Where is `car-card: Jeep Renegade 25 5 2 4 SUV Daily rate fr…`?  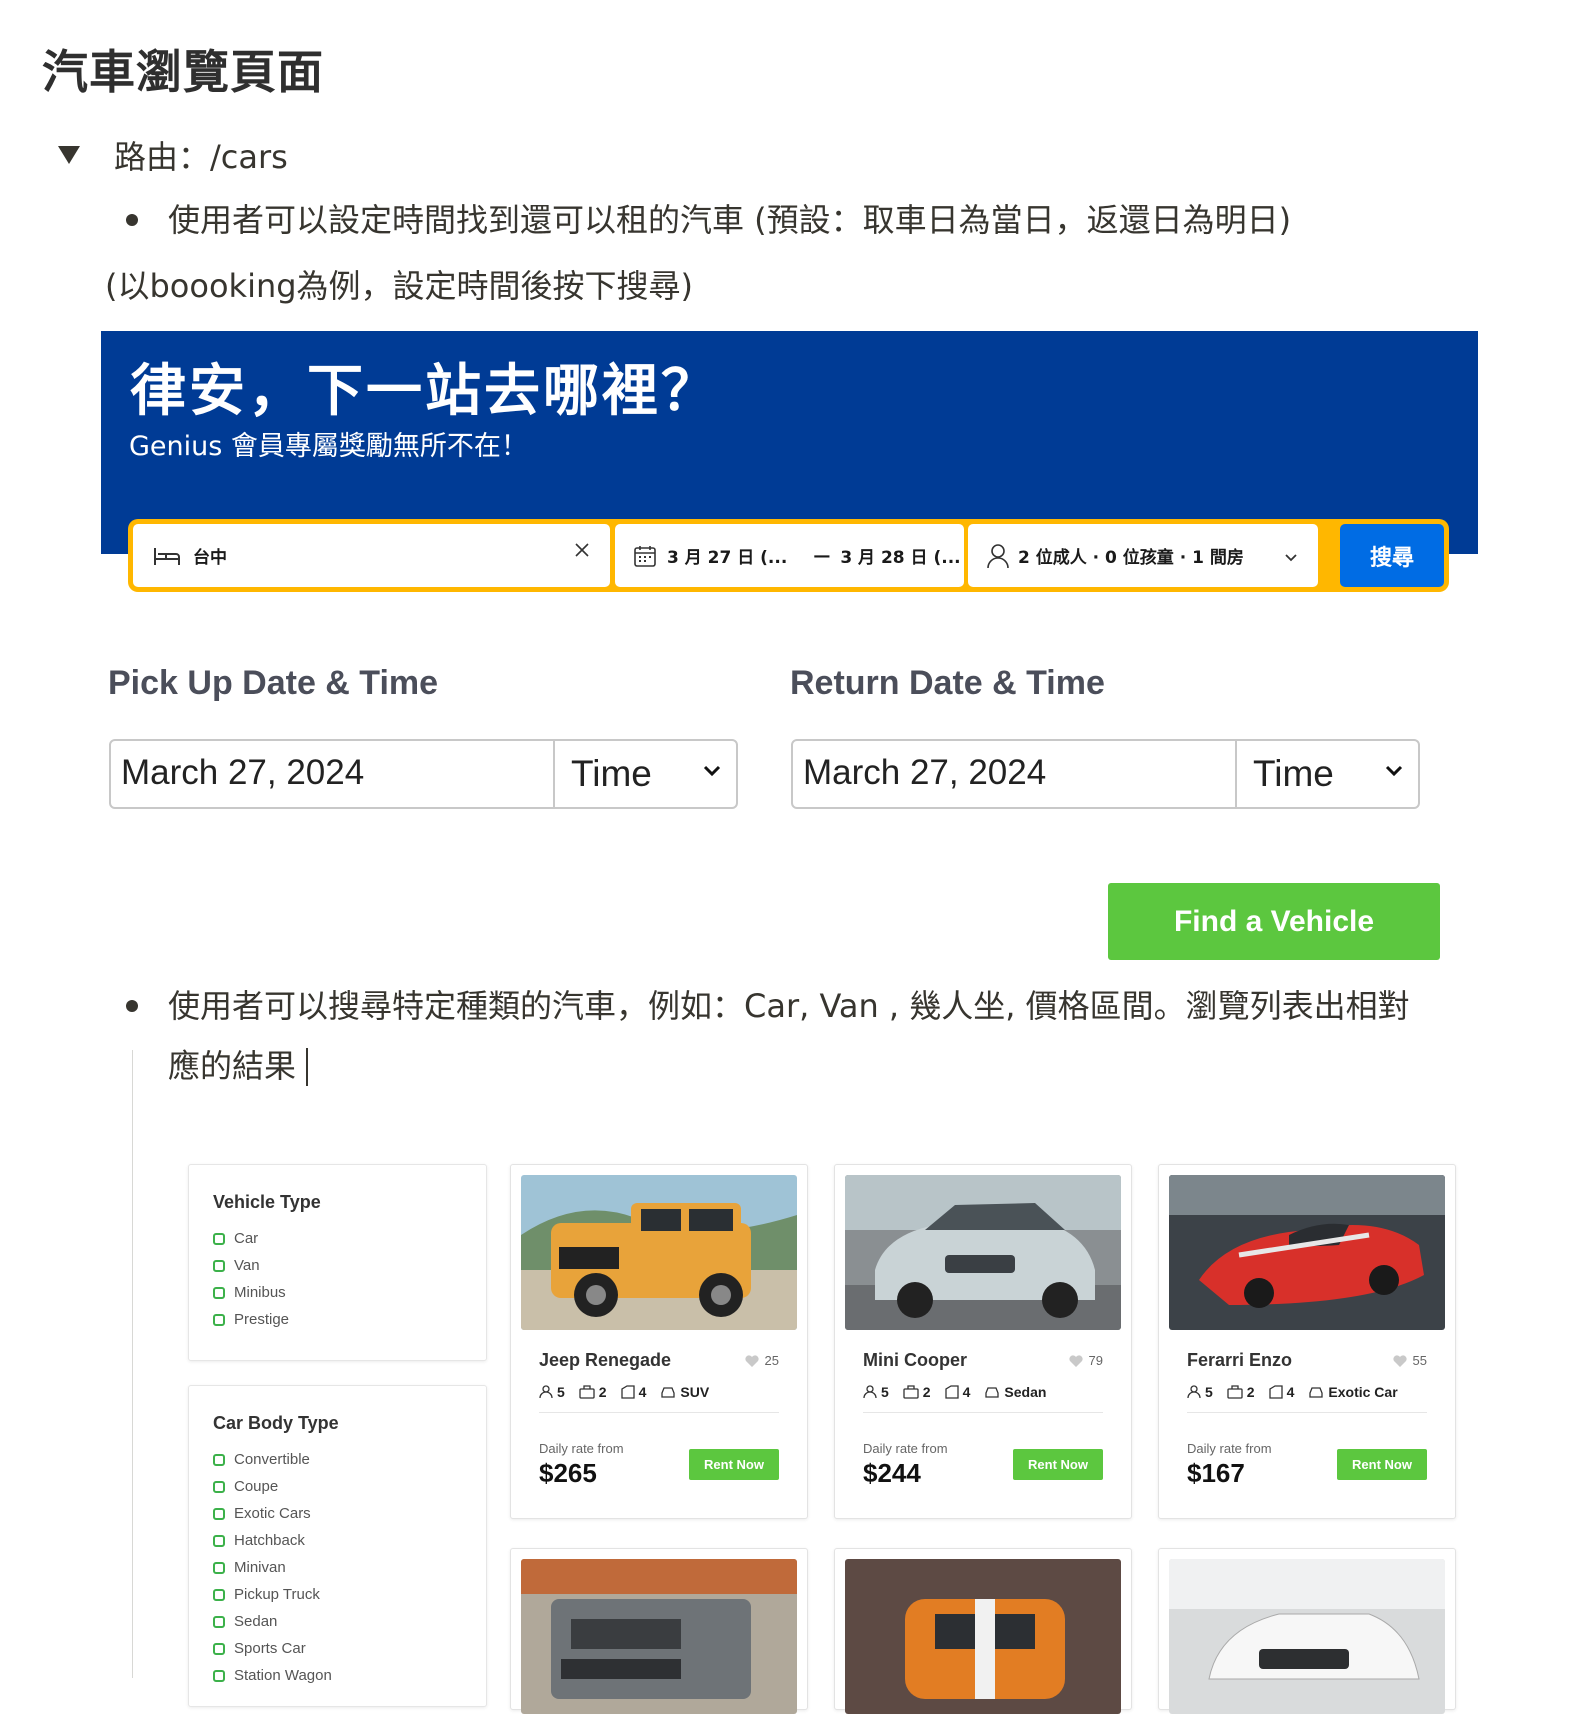 car-card: Jeep Renegade 25 5 2 4 SUV Daily rate fr… is located at coordinates (659, 1341).